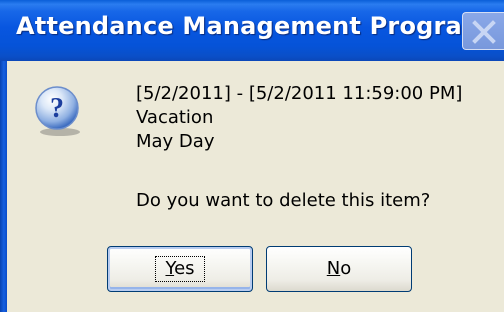  What do you see at coordinates (252, 26) in the screenshot?
I see `window-title: Attendance Management Program` at bounding box center [252, 26].